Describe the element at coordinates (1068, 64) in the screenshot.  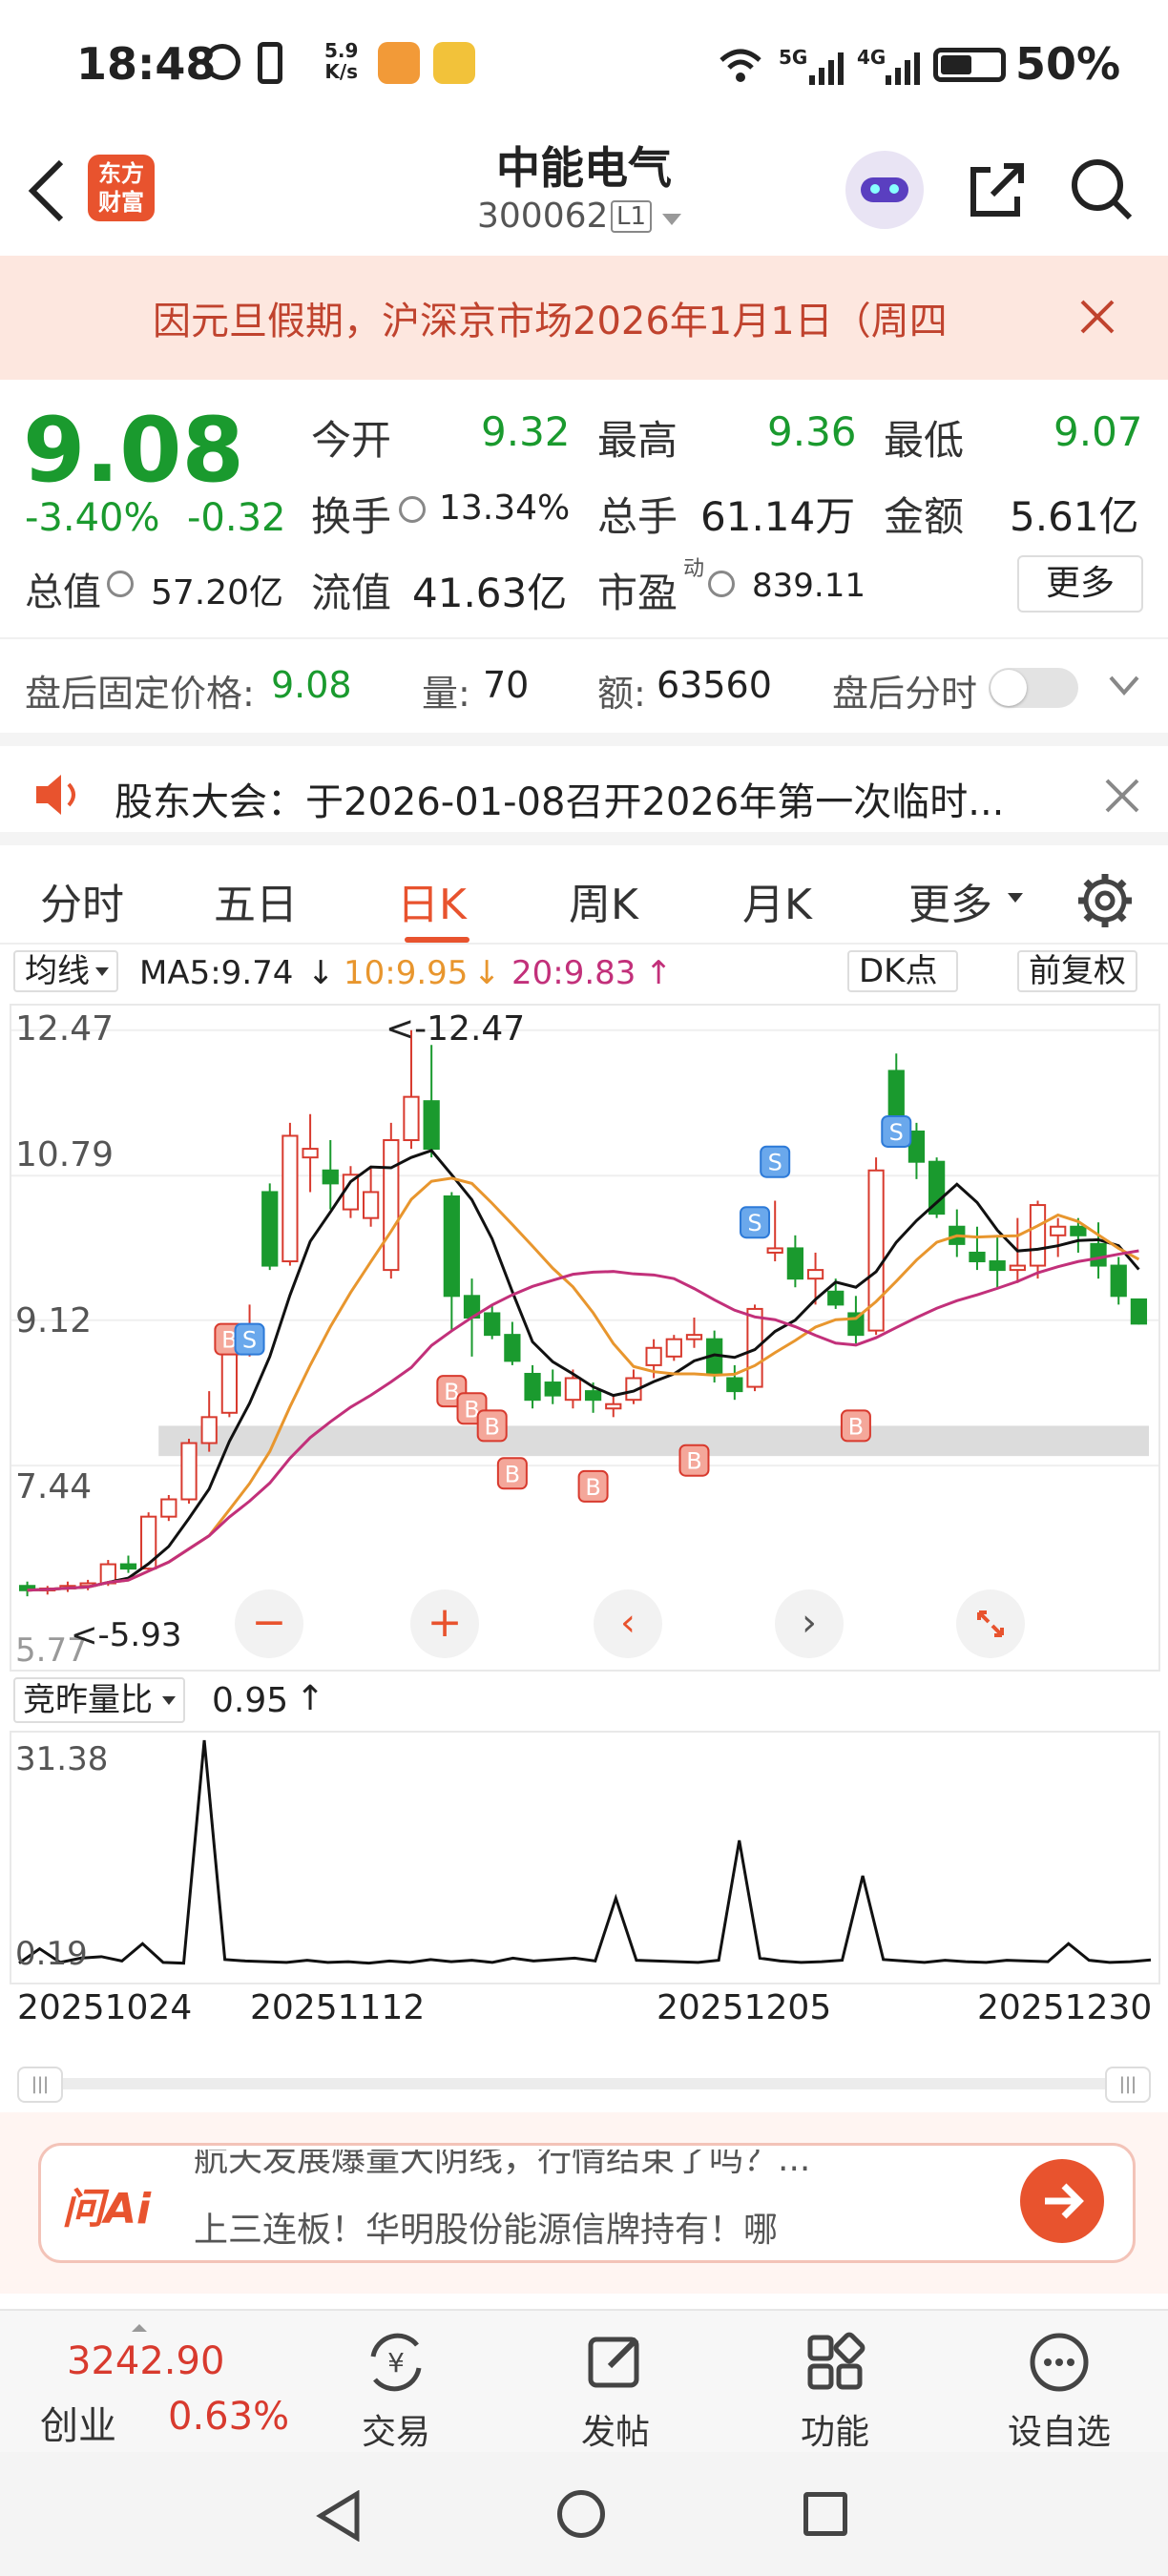
I see `battery-percent: 50%` at that location.